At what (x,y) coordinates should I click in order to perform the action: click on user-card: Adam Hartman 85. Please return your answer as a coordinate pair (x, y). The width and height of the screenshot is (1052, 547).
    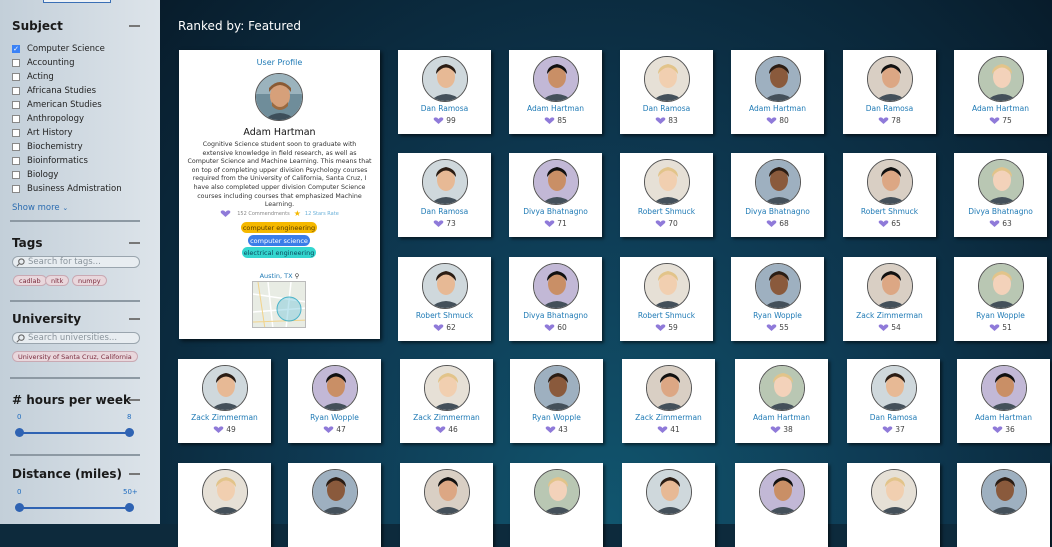
    Looking at the image, I should click on (555, 92).